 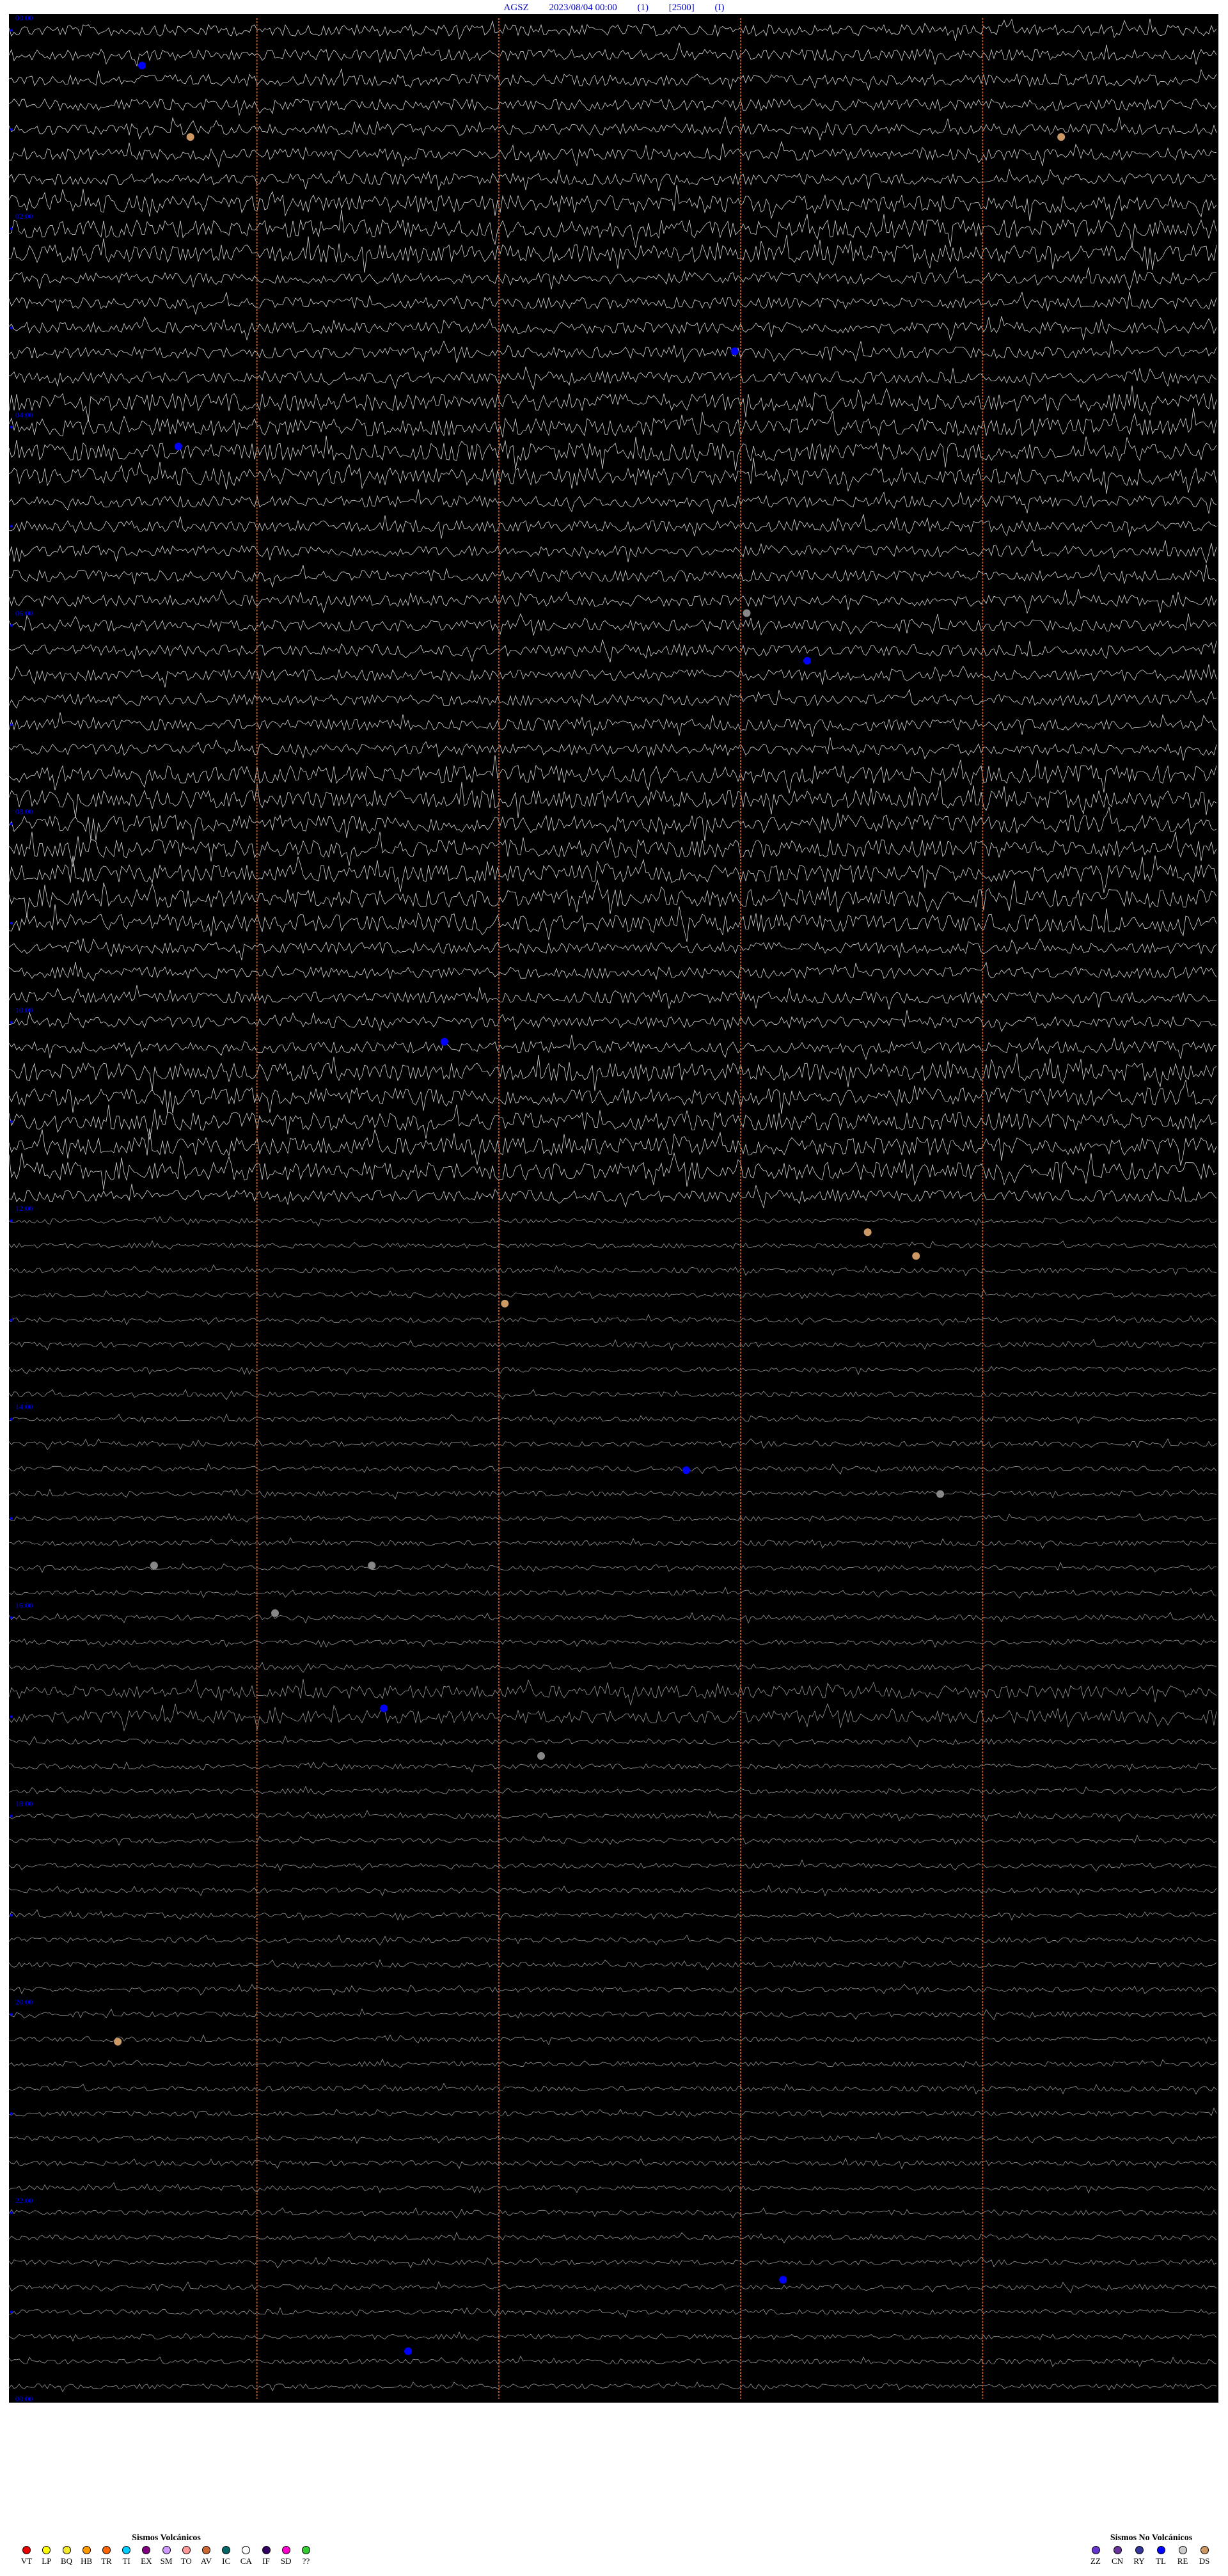 I want to click on legend-code: EX, so click(x=146, y=2561).